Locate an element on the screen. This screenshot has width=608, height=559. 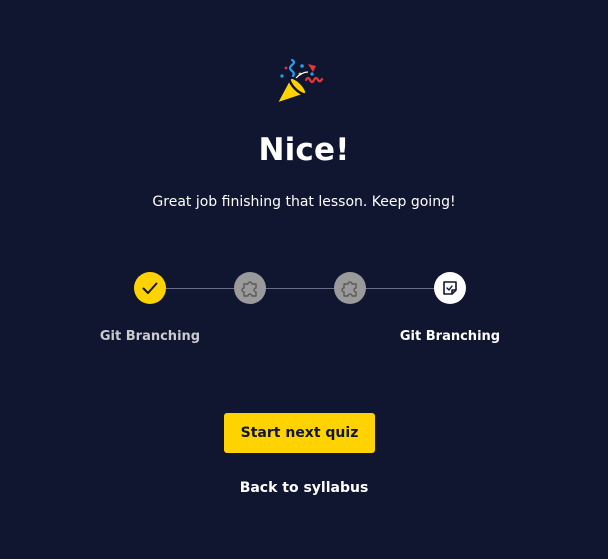
progress-step-current is located at coordinates (450, 288).